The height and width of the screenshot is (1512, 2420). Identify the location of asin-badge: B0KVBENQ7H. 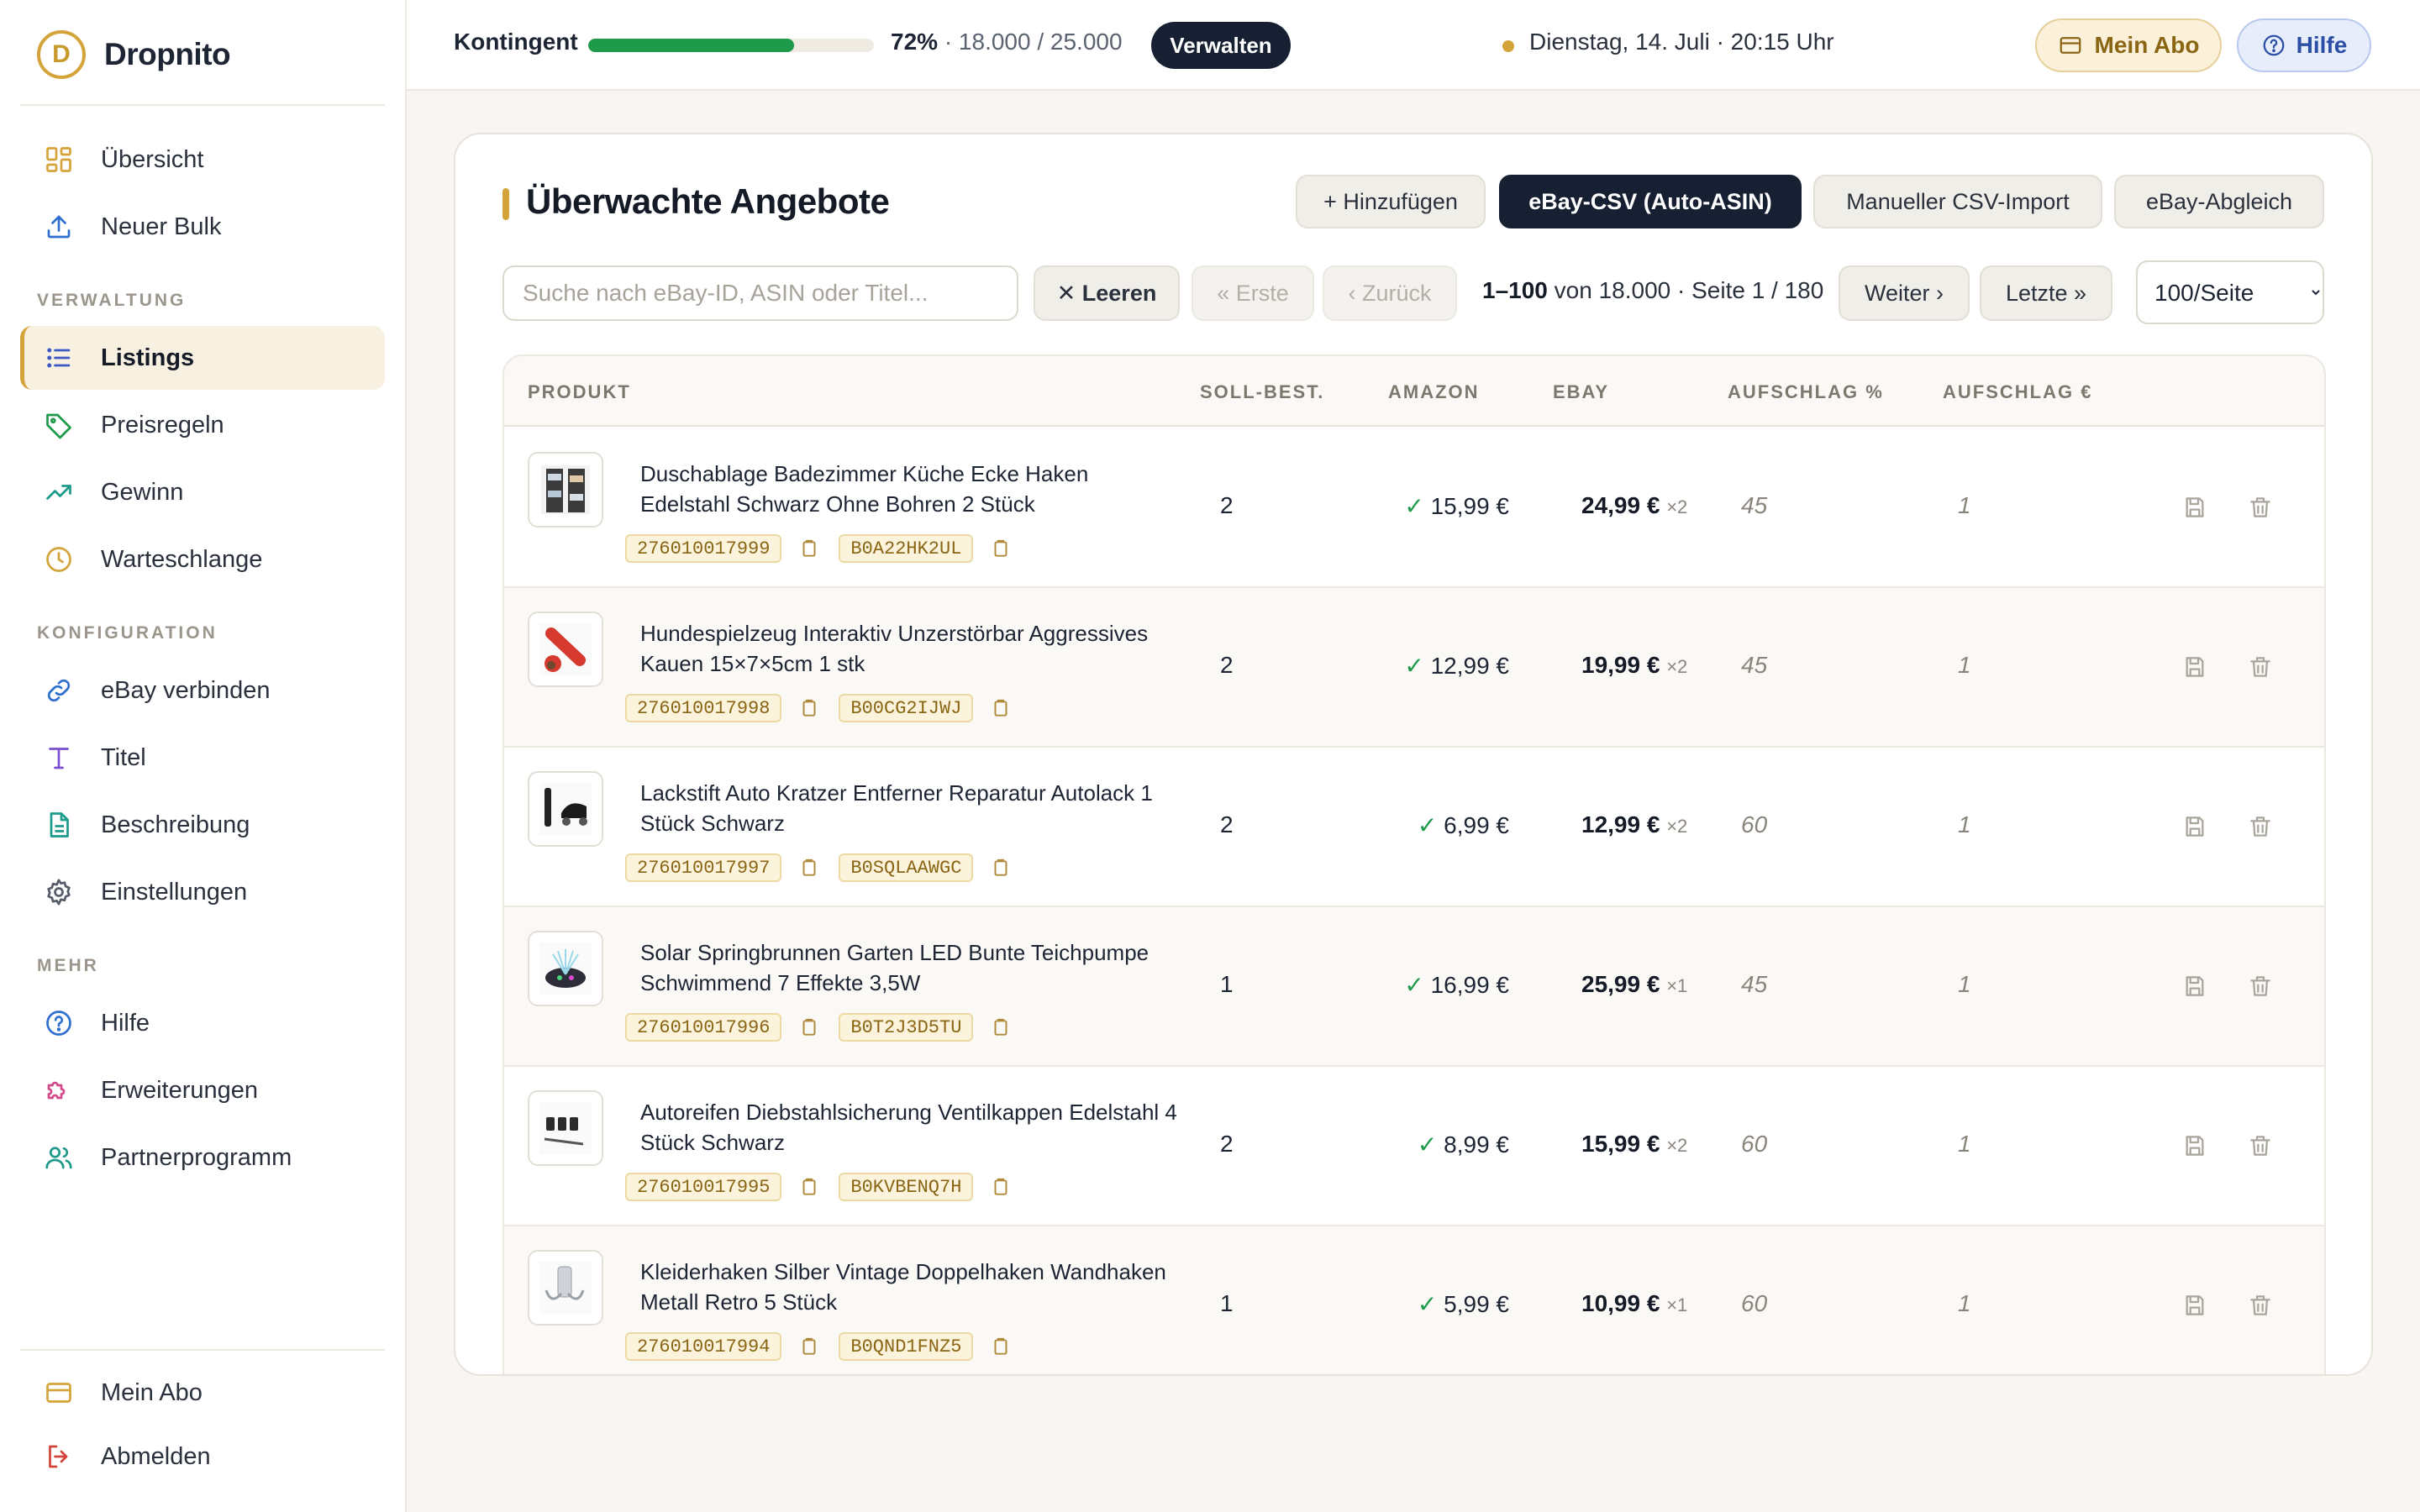
(906, 1187).